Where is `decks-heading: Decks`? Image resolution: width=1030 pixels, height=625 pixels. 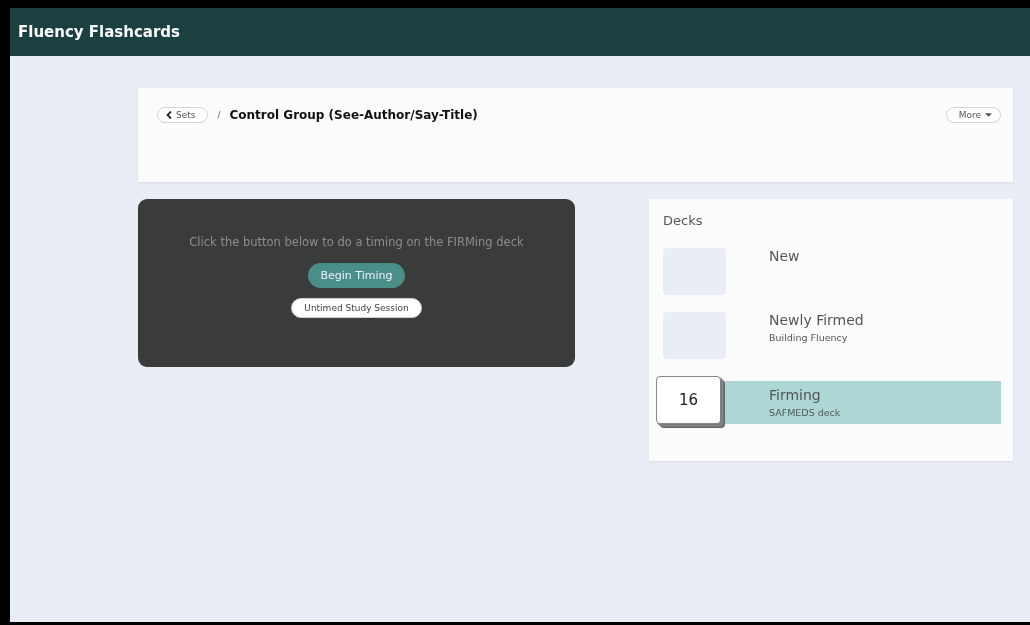
decks-heading: Decks is located at coordinates (683, 220).